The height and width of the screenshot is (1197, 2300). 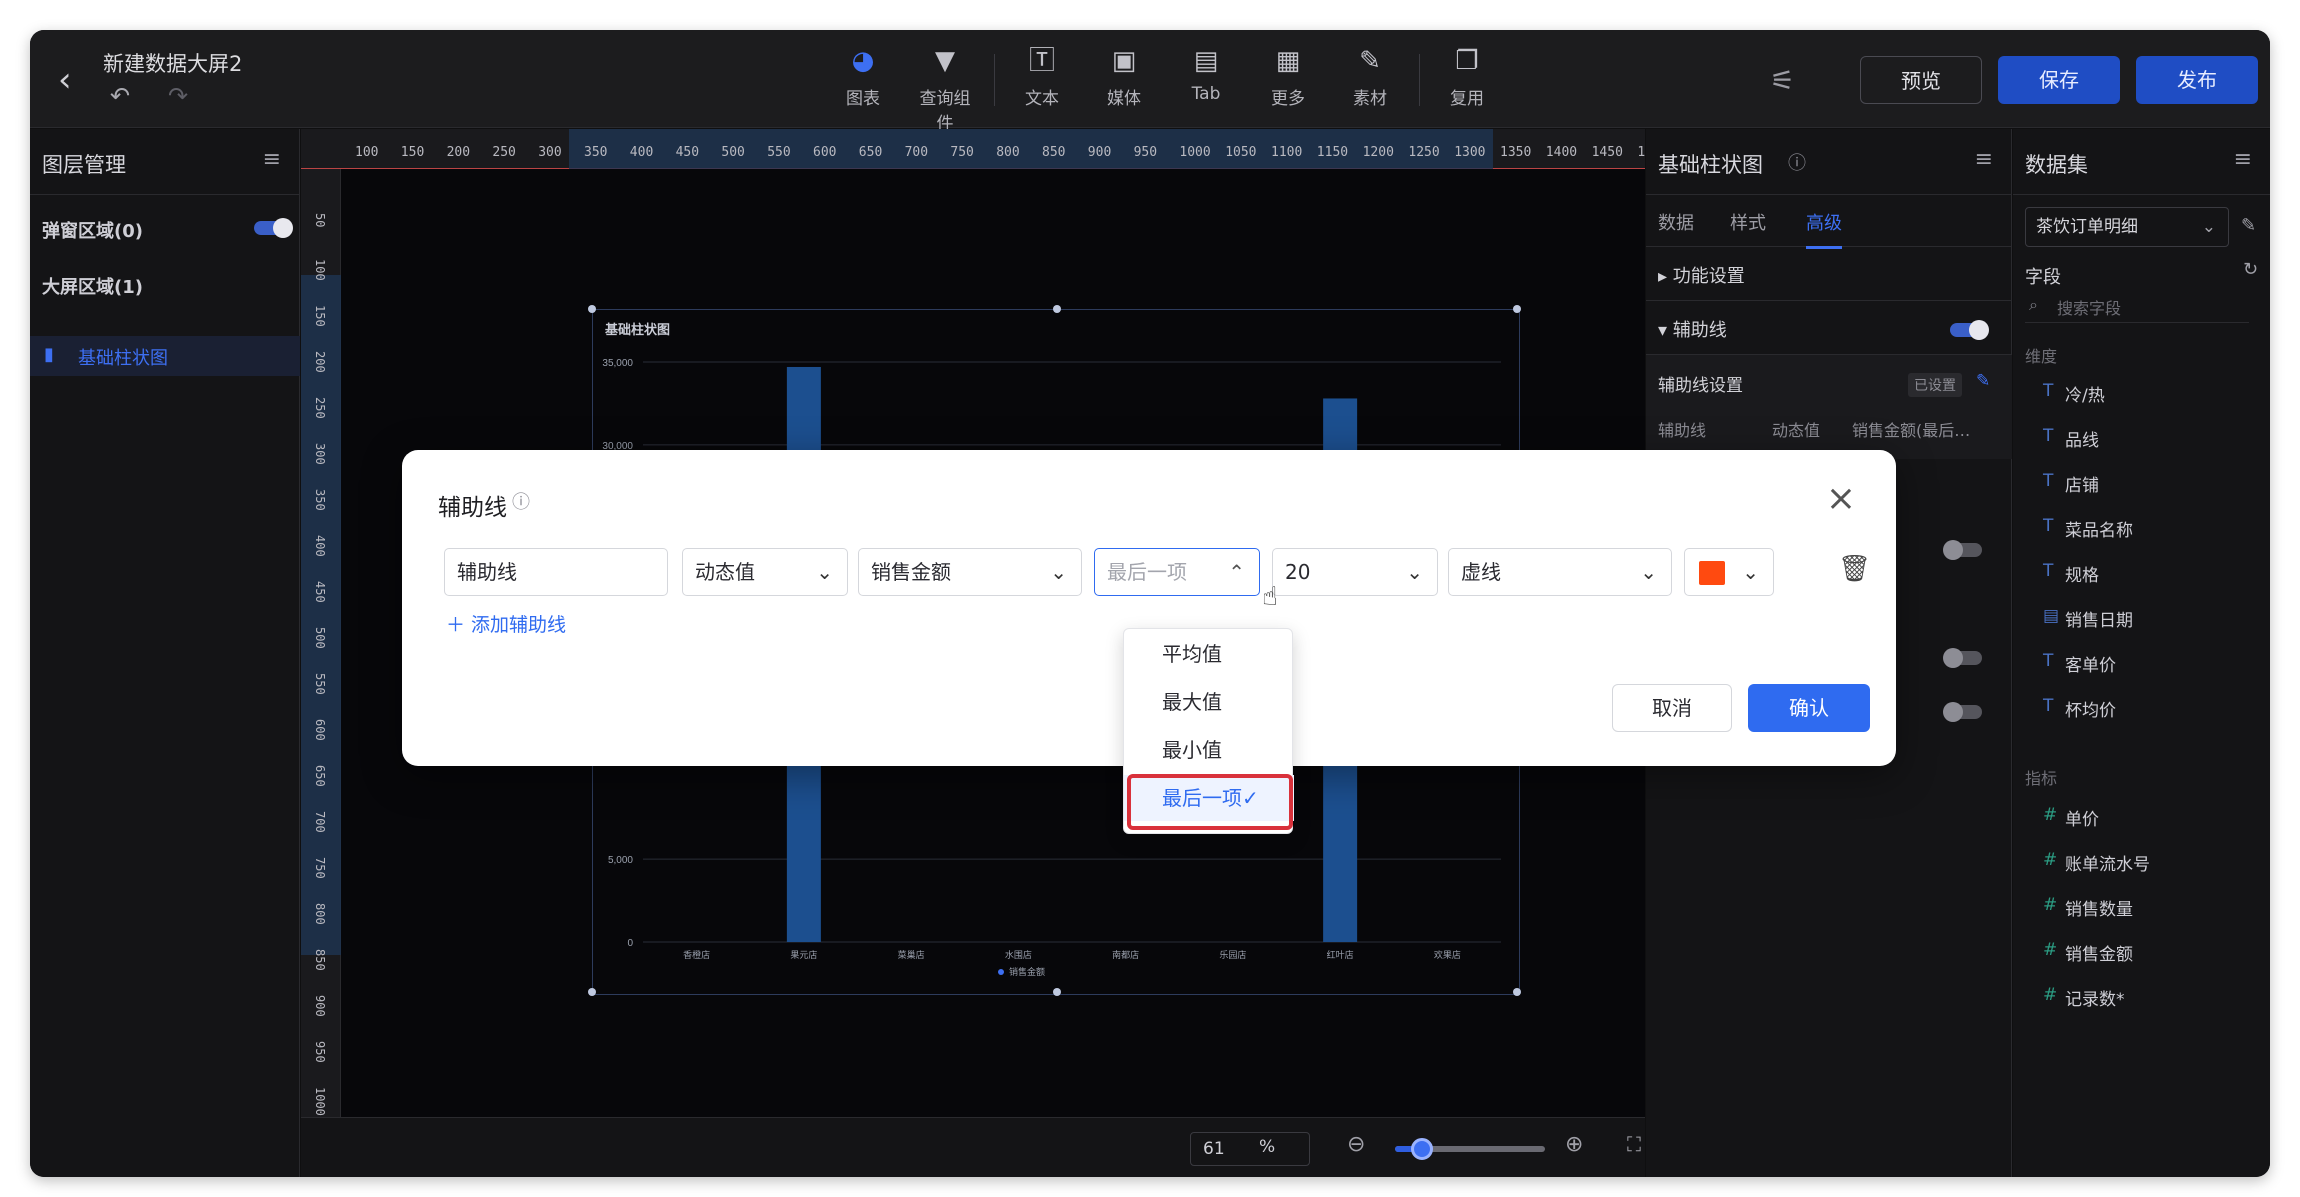 What do you see at coordinates (1206, 61) in the screenshot?
I see `tab-icon: ▤` at bounding box center [1206, 61].